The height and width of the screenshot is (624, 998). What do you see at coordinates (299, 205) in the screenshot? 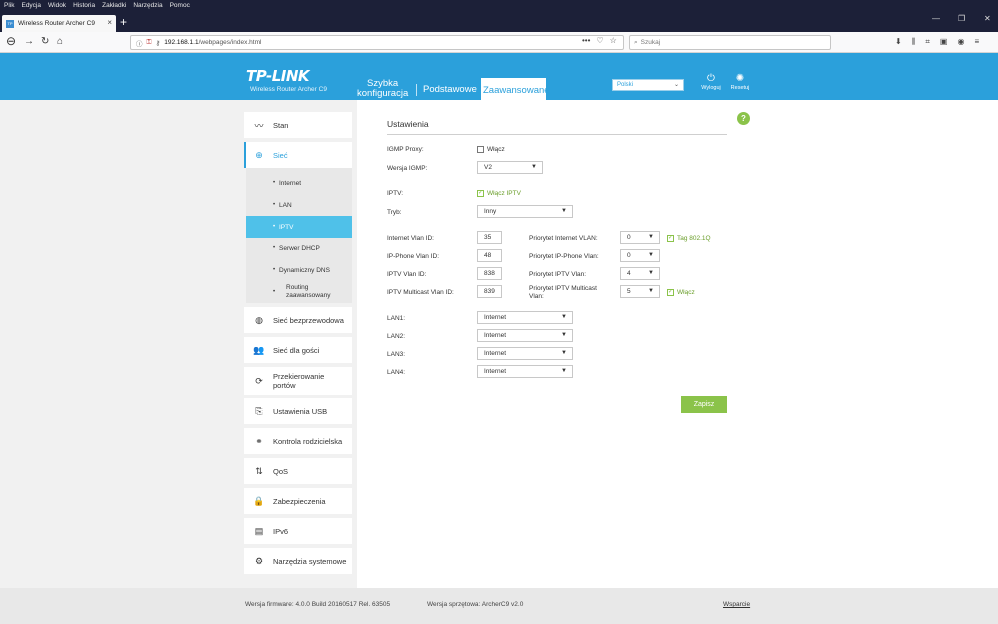
I see `submenu-lan: LAN` at bounding box center [299, 205].